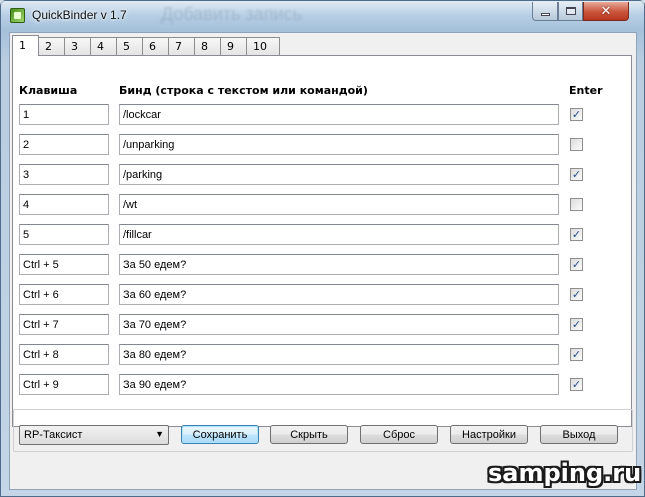 This screenshot has height=497, width=645. Describe the element at coordinates (489, 434) in the screenshot. I see `settings-button: Настройки` at that location.